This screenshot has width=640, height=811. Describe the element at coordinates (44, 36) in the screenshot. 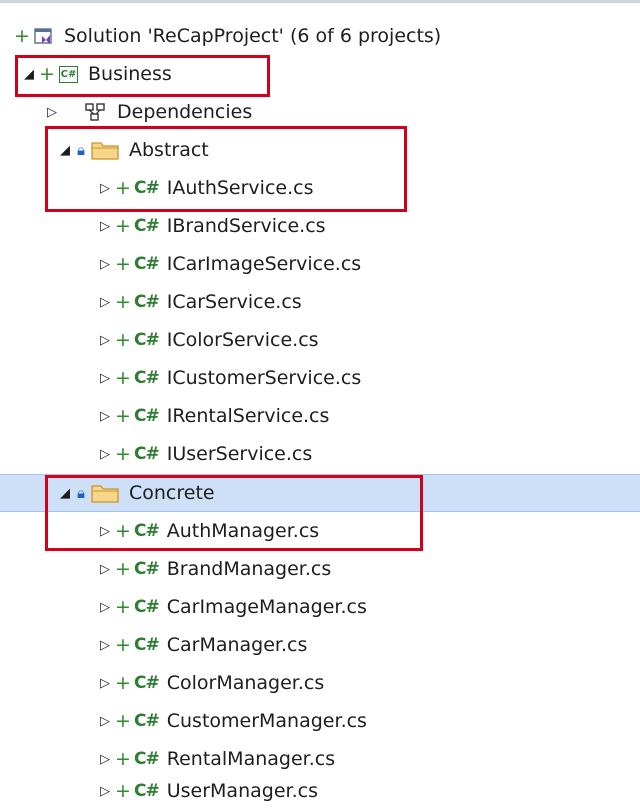

I see `solution-icon` at that location.